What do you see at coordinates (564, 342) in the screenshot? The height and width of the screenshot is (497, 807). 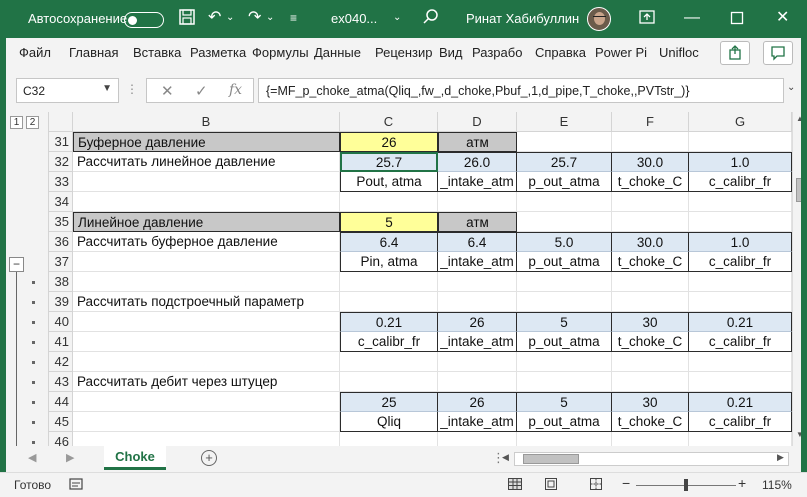 I see `cell-e41: p_out_atma` at bounding box center [564, 342].